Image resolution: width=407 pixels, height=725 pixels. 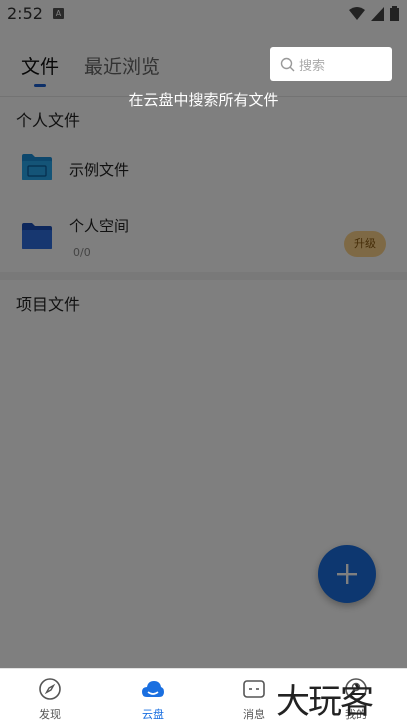 I want to click on search-icon, so click(x=287, y=64).